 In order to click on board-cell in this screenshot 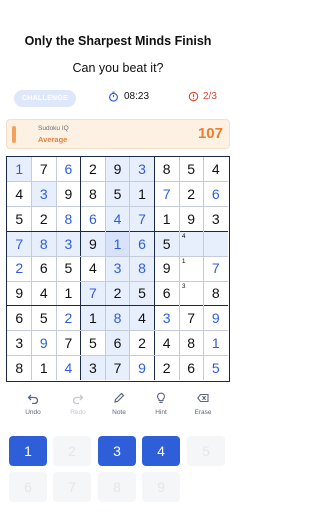, I will do `click(215, 244)`.